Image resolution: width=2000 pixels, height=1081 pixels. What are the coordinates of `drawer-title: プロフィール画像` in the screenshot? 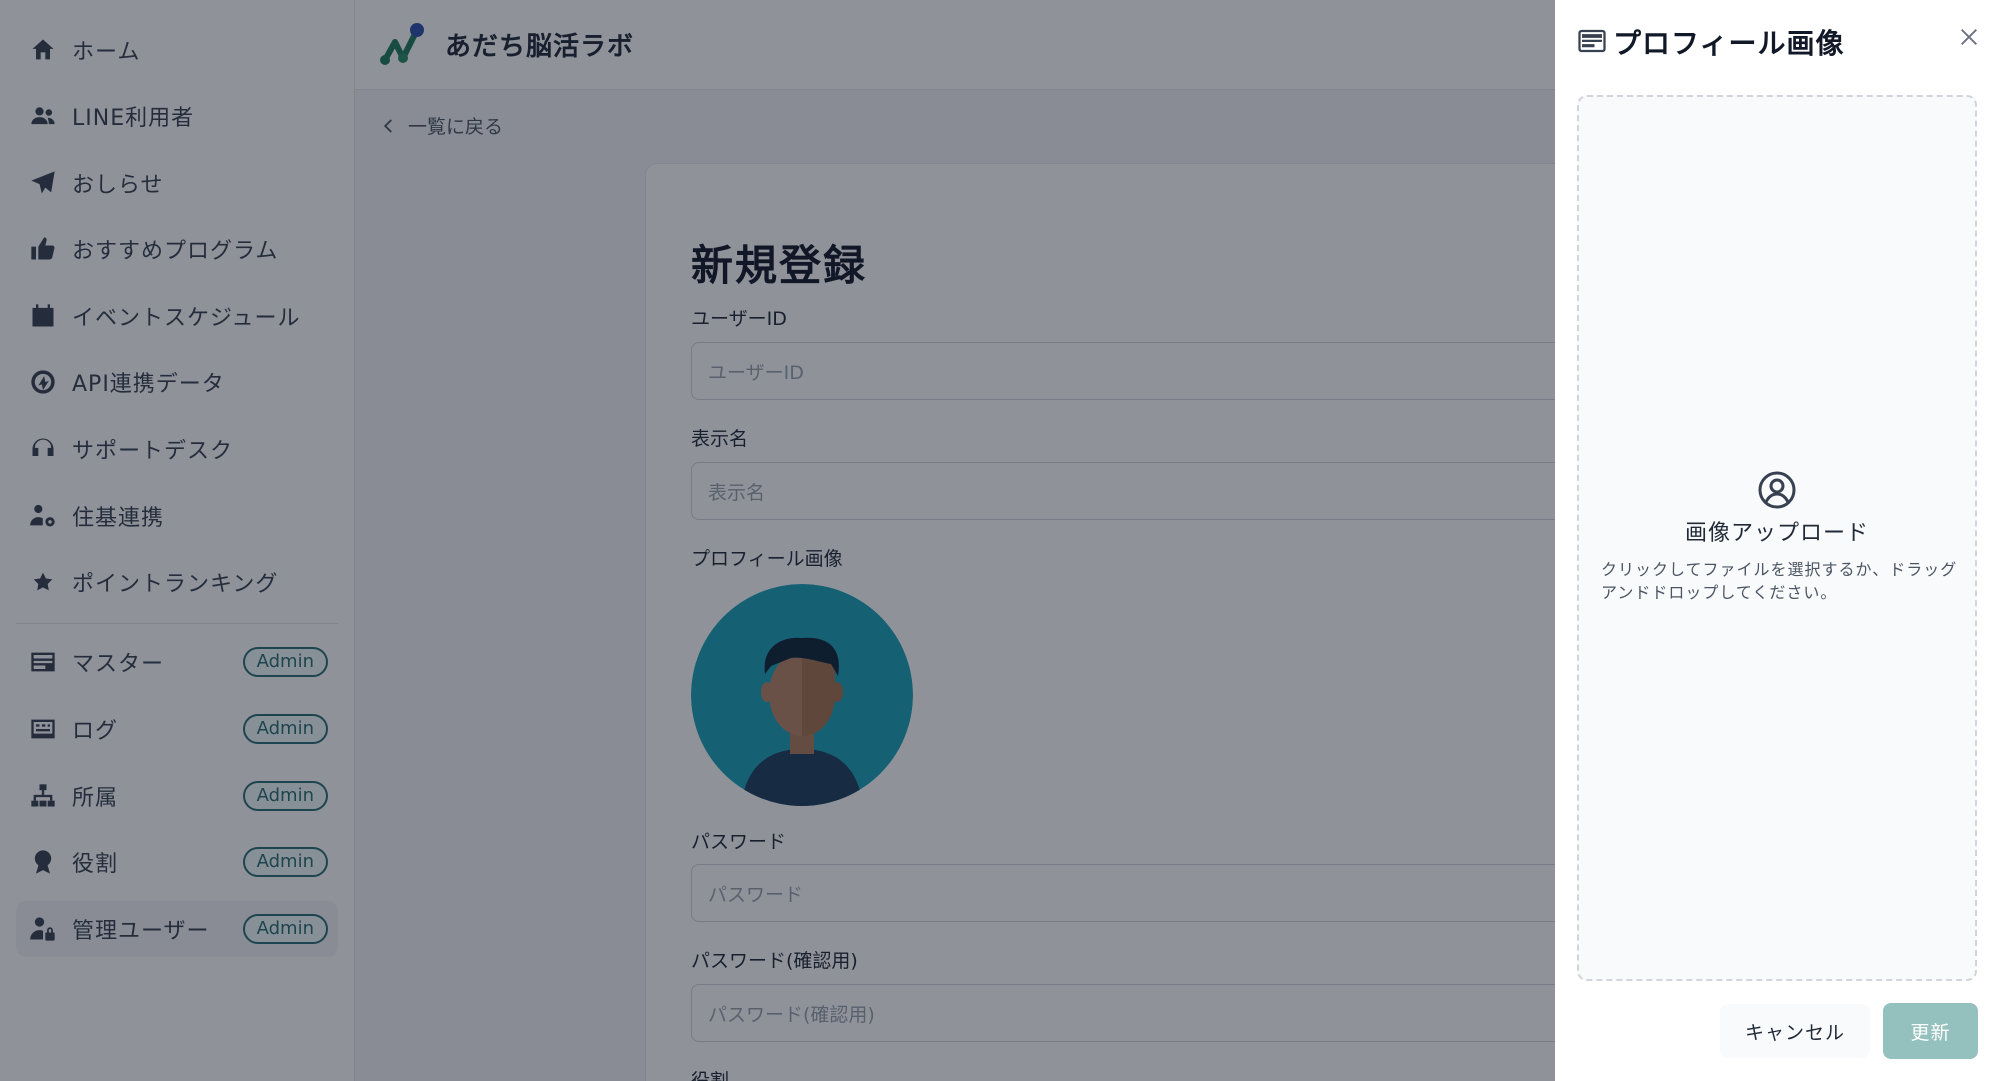 It's located at (1729, 43).